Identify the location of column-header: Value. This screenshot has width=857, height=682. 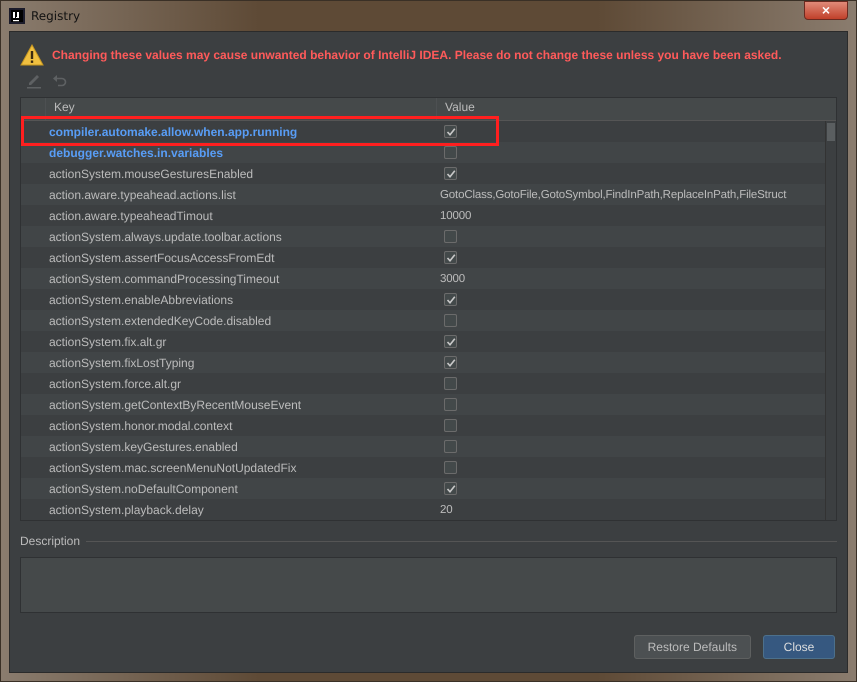
(460, 107).